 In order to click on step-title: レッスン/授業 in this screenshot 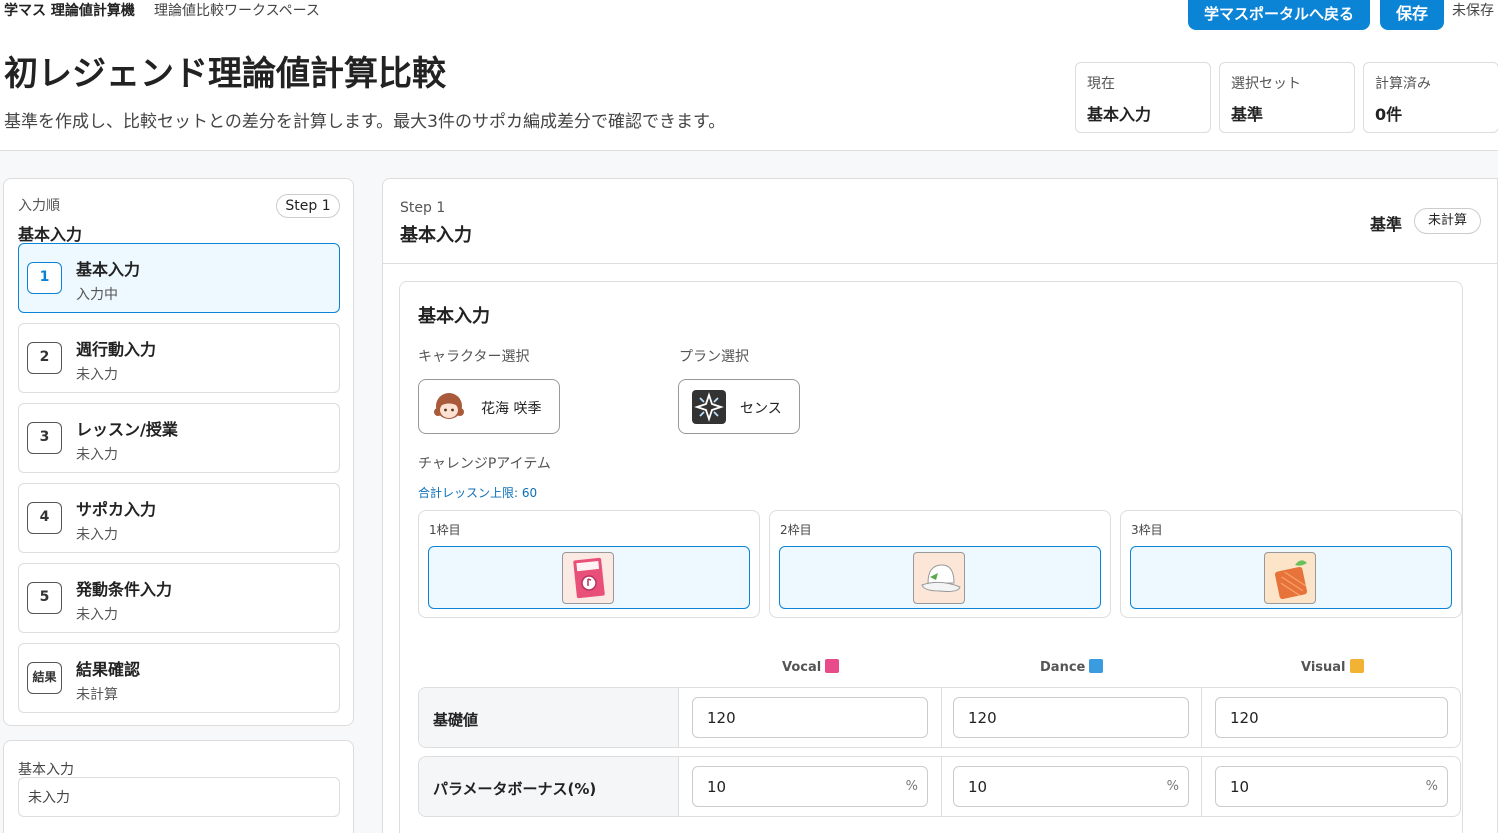, I will do `click(127, 429)`.